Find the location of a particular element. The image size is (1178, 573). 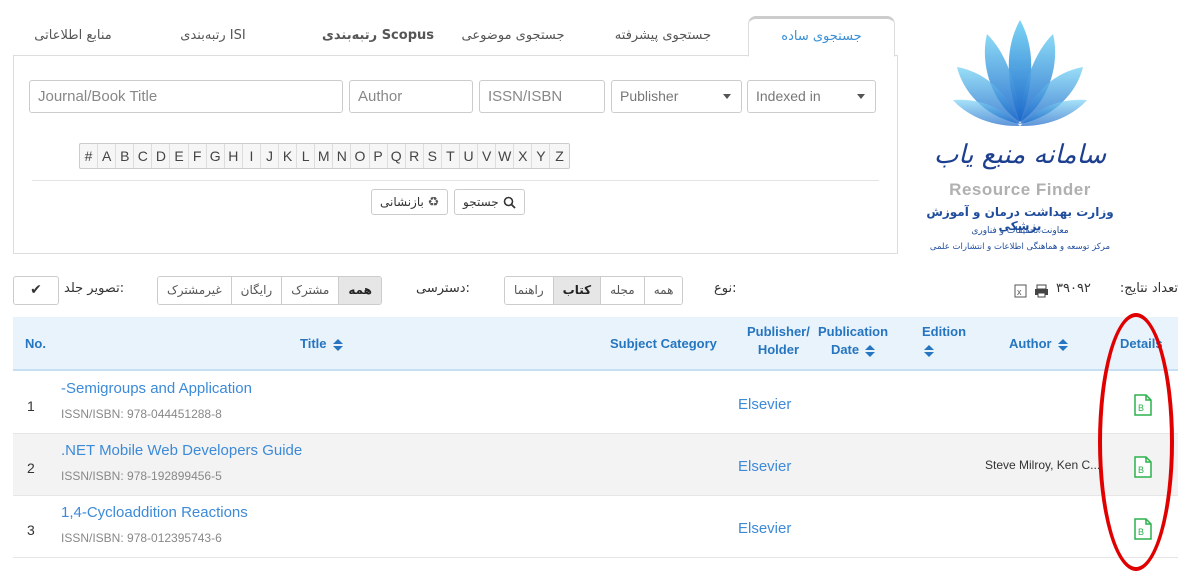

header-edition: Edition is located at coordinates (944, 341).